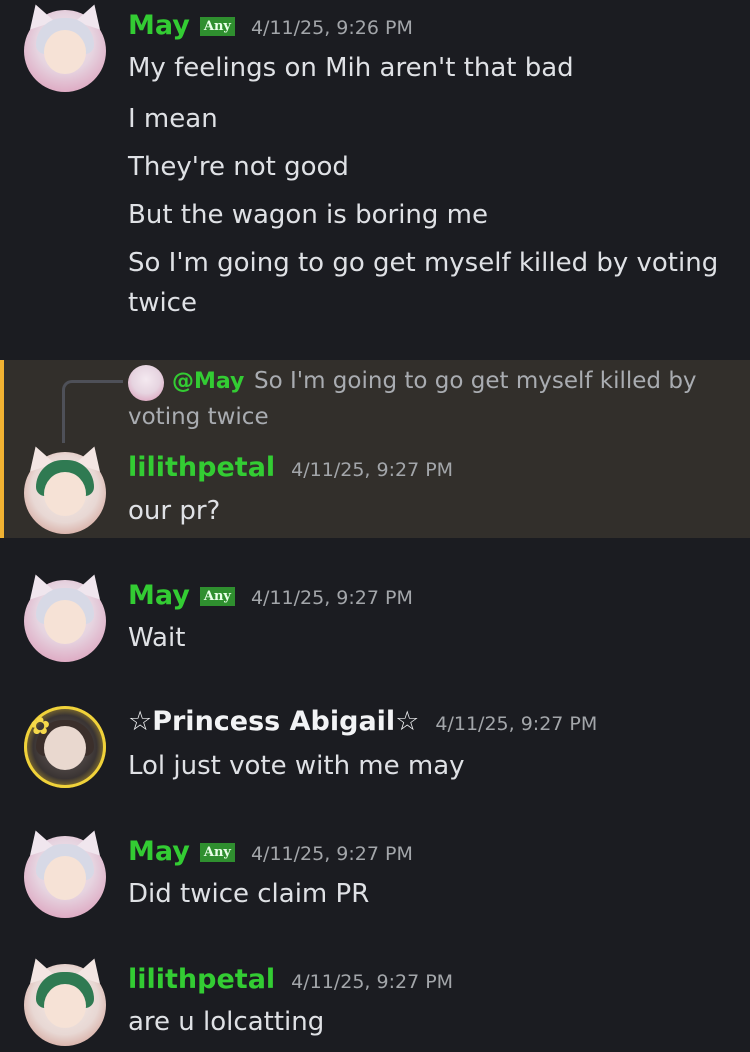 The height and width of the screenshot is (1052, 750). What do you see at coordinates (238, 167) in the screenshot?
I see `message-text: They're not good` at bounding box center [238, 167].